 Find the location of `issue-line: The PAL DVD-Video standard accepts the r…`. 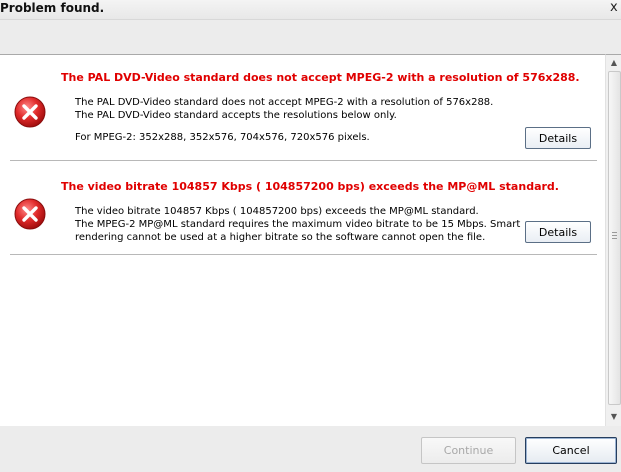

issue-line: The PAL DVD-Video standard accepts the r… is located at coordinates (236, 115).